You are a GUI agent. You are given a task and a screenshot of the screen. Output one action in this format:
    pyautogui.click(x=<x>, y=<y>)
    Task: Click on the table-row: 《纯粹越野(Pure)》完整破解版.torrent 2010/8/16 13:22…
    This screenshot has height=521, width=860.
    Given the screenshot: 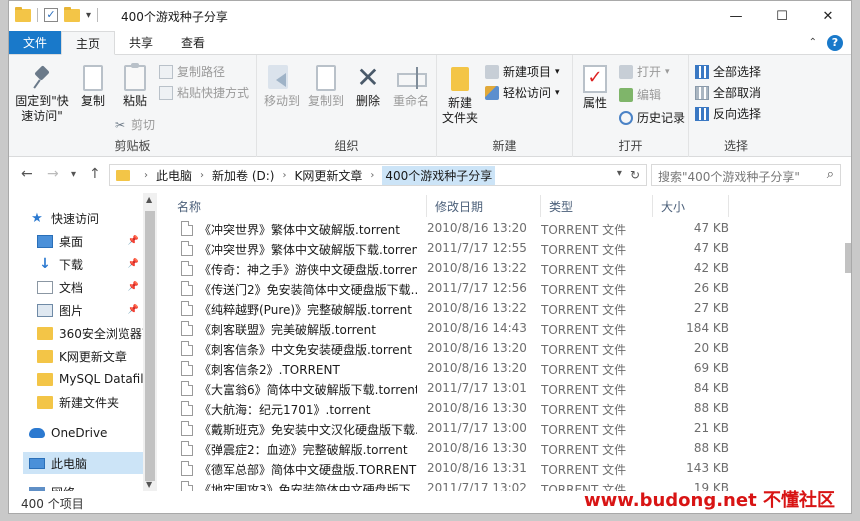 What is the action you would take?
    pyautogui.click(x=449, y=309)
    